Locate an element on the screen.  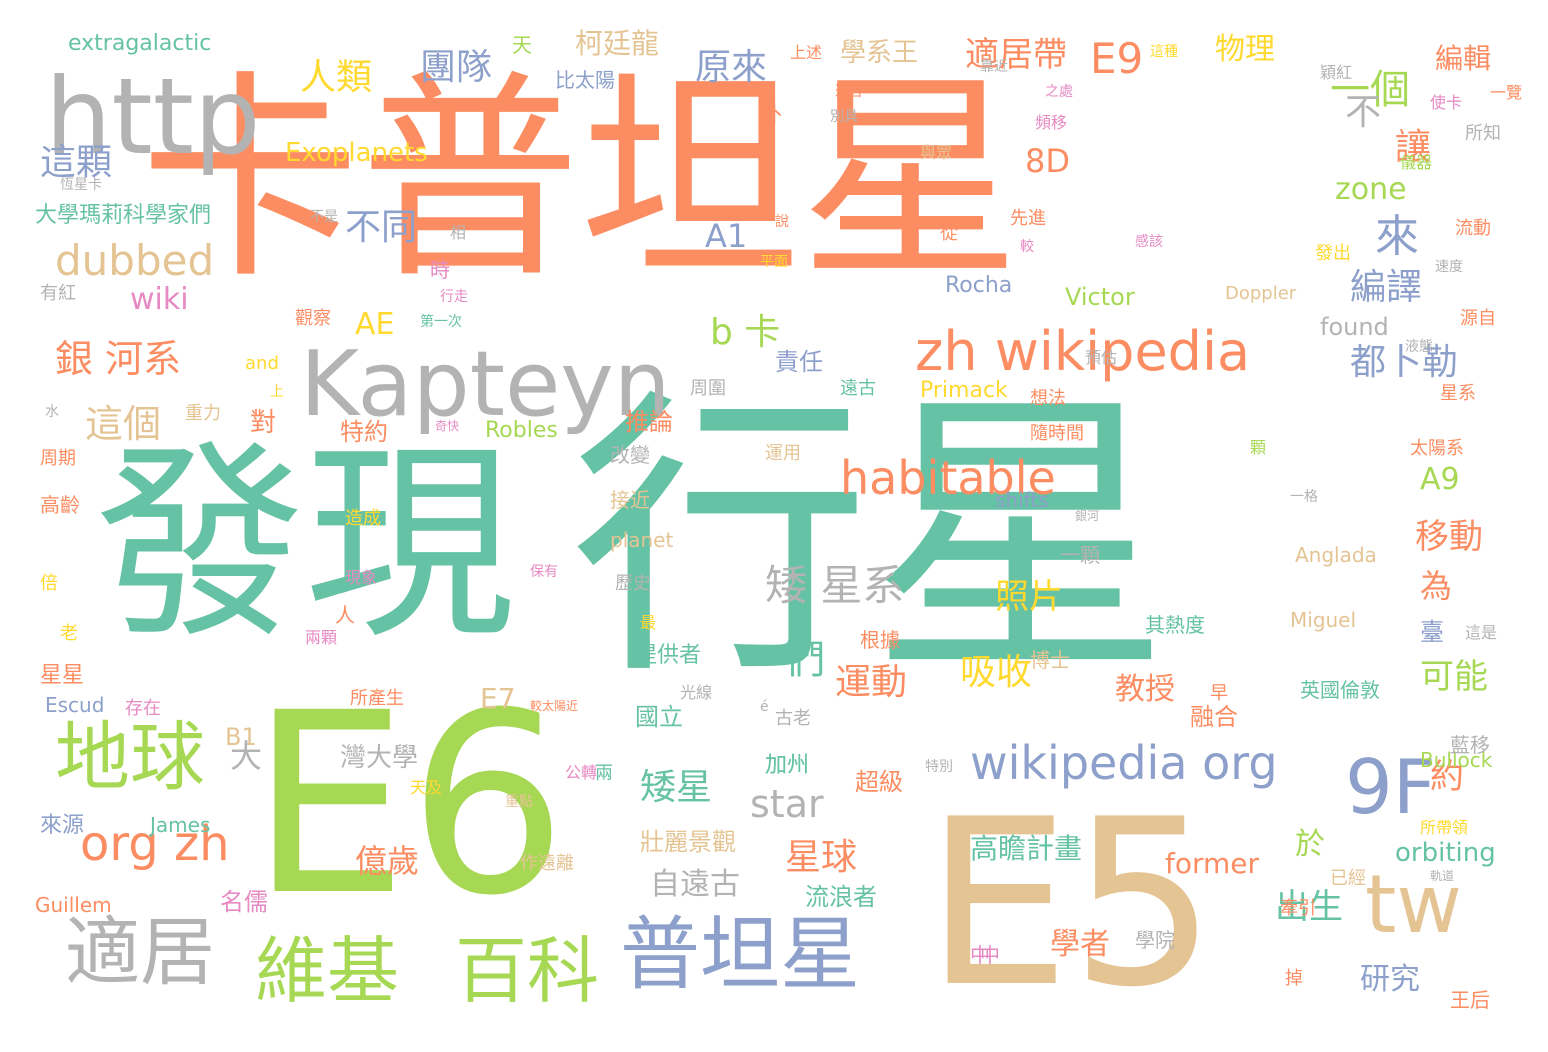
word: 古老 is located at coordinates (793, 718).